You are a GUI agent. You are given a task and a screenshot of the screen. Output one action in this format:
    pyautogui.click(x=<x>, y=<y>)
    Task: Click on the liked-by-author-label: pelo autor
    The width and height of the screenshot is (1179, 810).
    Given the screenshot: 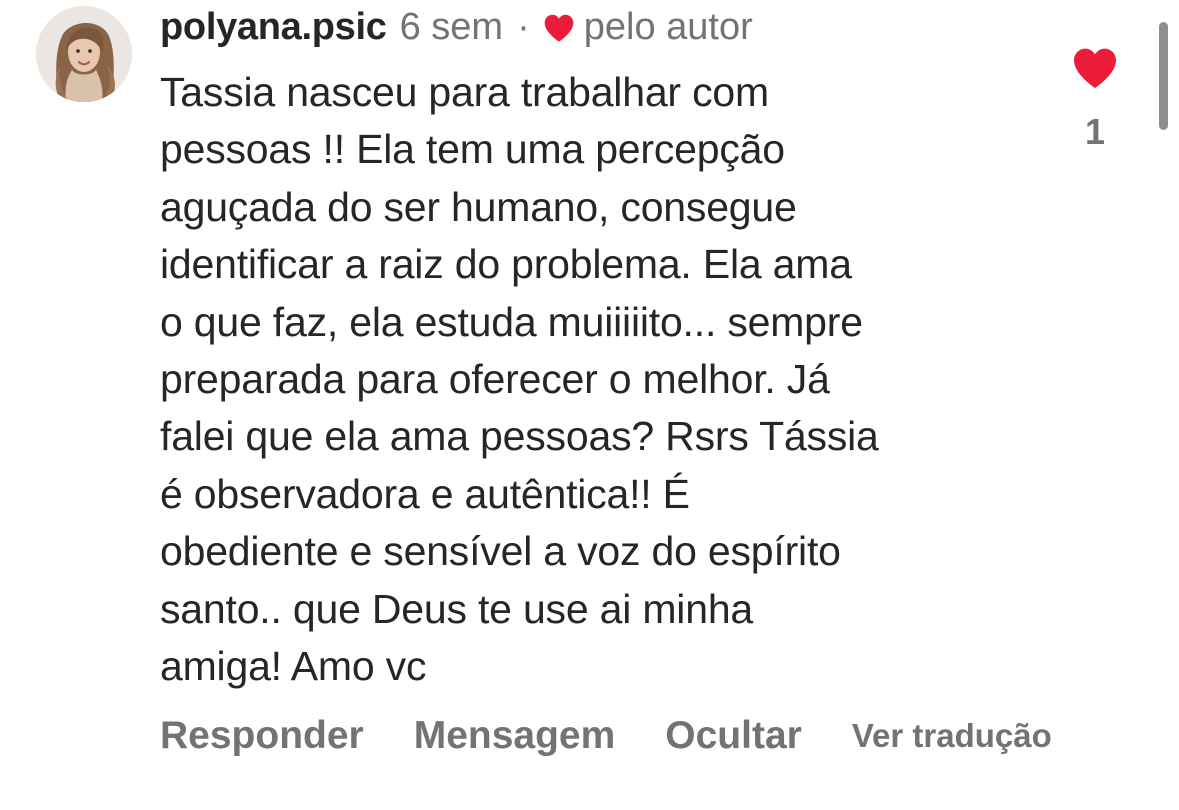 What is the action you would take?
    pyautogui.click(x=668, y=27)
    